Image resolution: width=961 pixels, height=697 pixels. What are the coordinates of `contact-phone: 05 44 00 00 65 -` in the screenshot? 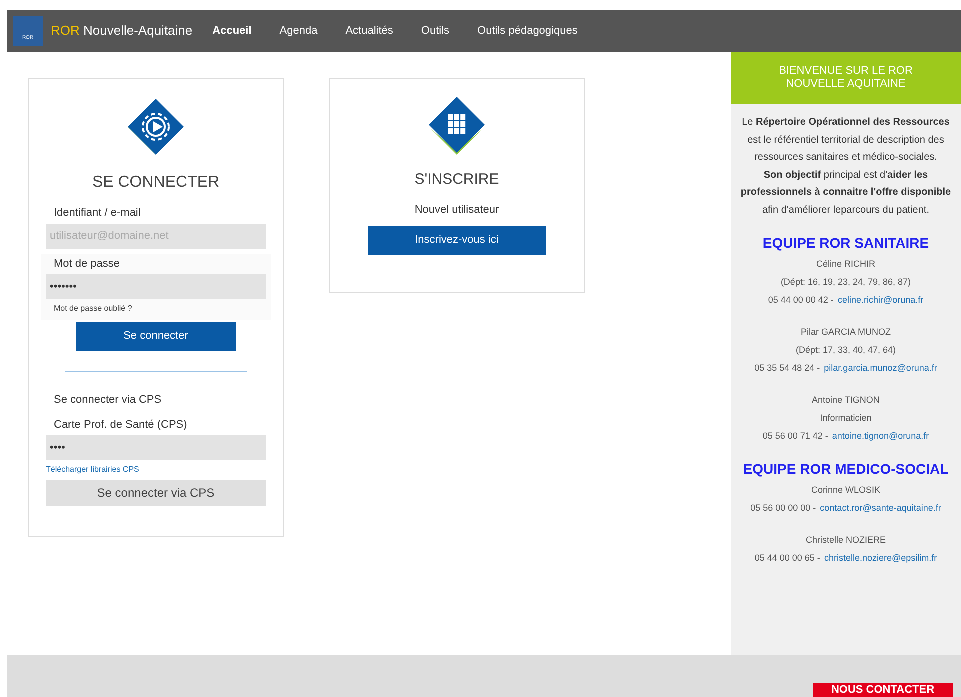 It's located at (787, 558).